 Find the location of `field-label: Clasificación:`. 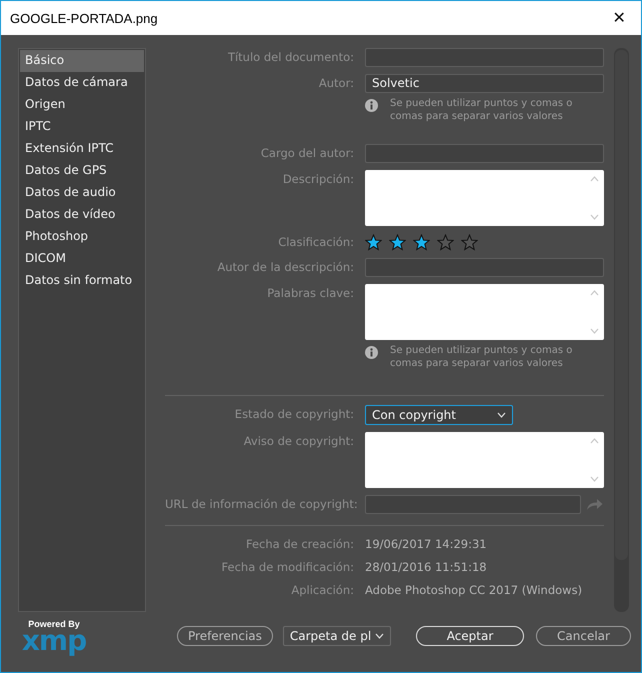

field-label: Clasificación: is located at coordinates (316, 242).